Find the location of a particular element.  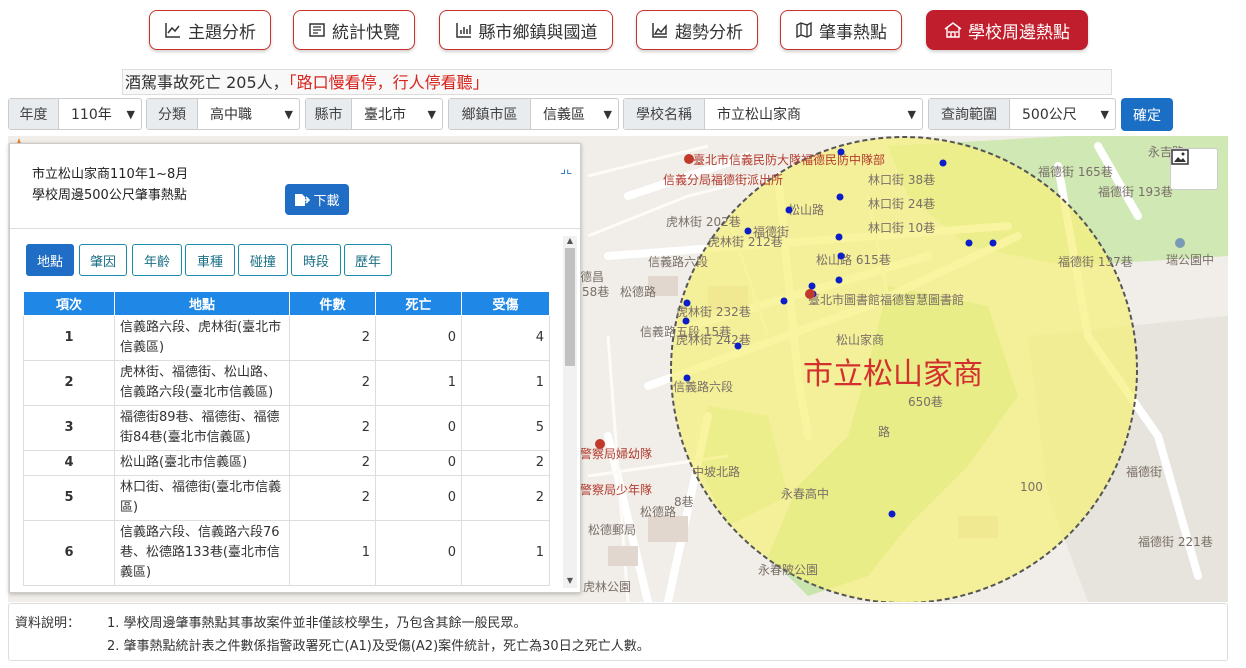

nav-school-hotspot: 學校周邊熱點 is located at coordinates (1007, 30).